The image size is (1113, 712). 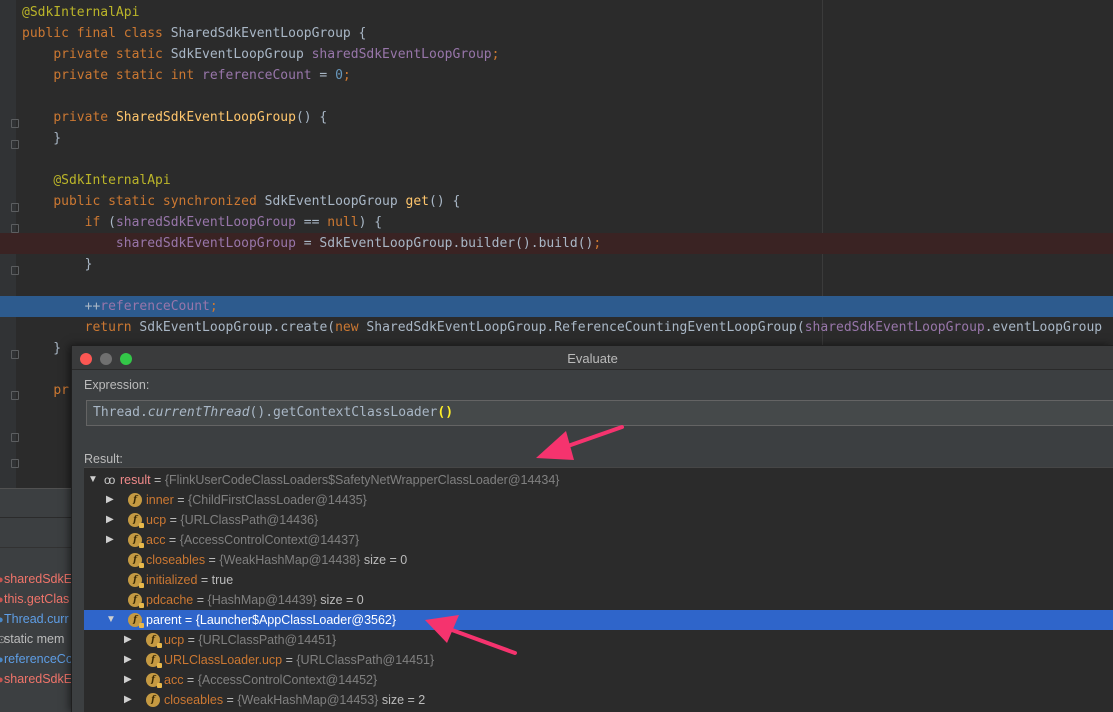 What do you see at coordinates (255, 600) in the screenshot?
I see `tree-row-text: pdcache = {HashMap@14439} size = 0` at bounding box center [255, 600].